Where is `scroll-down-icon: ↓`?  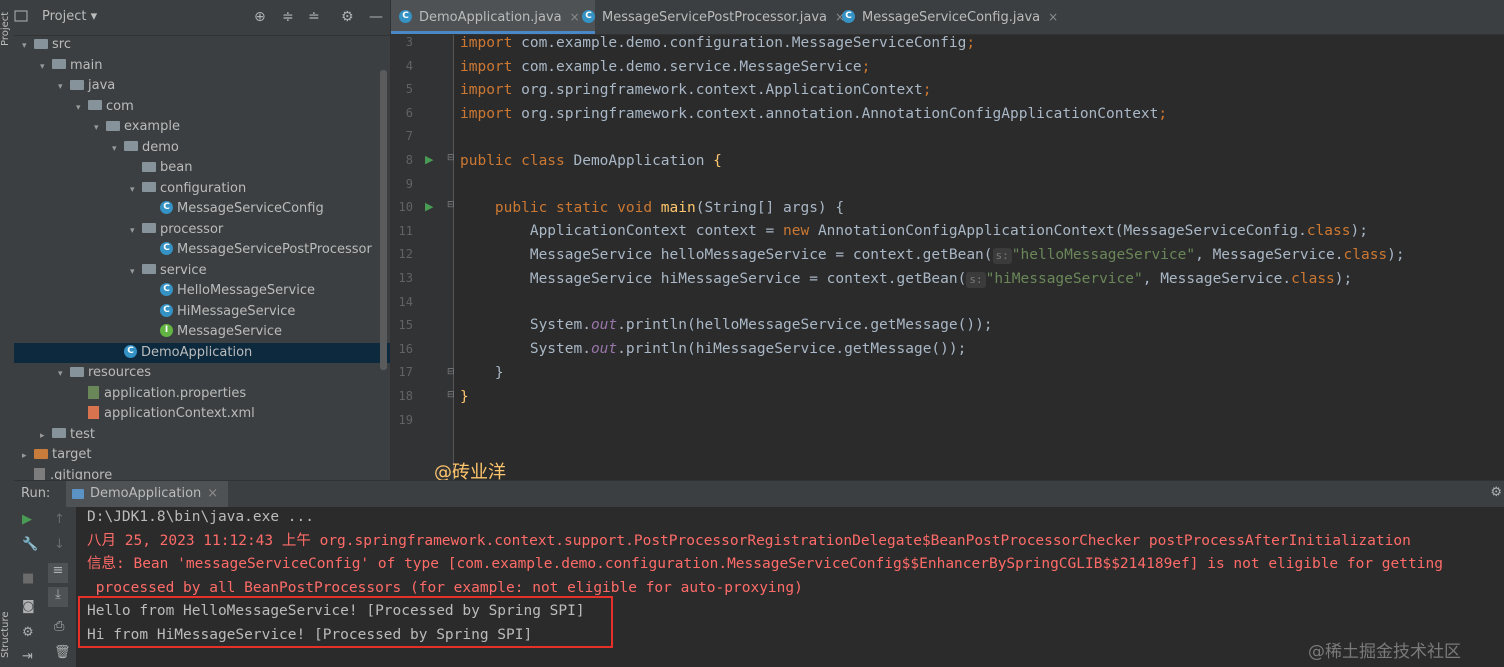
scroll-down-icon: ↓ is located at coordinates (59, 544).